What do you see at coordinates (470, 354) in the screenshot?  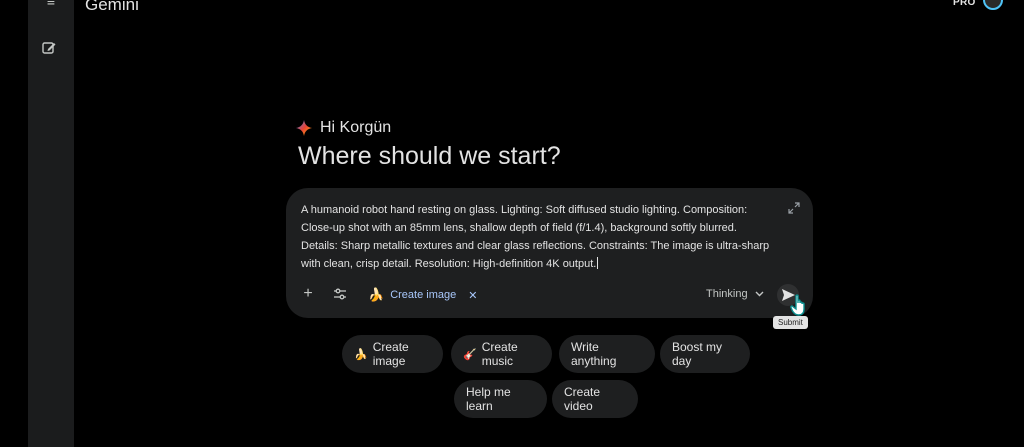 I see `guitar-icon: 🎸` at bounding box center [470, 354].